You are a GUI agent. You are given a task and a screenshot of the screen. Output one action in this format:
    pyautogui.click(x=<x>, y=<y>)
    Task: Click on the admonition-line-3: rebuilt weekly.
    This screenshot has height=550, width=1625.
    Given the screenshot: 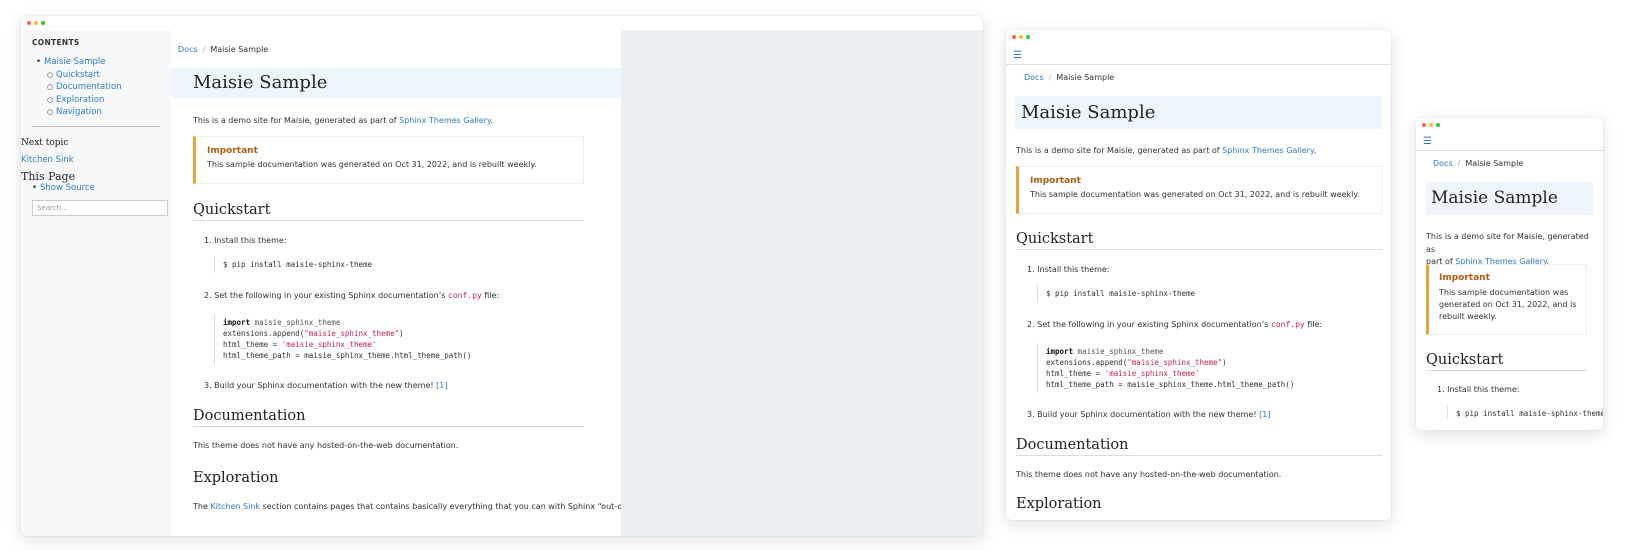 What is the action you would take?
    pyautogui.click(x=1468, y=316)
    